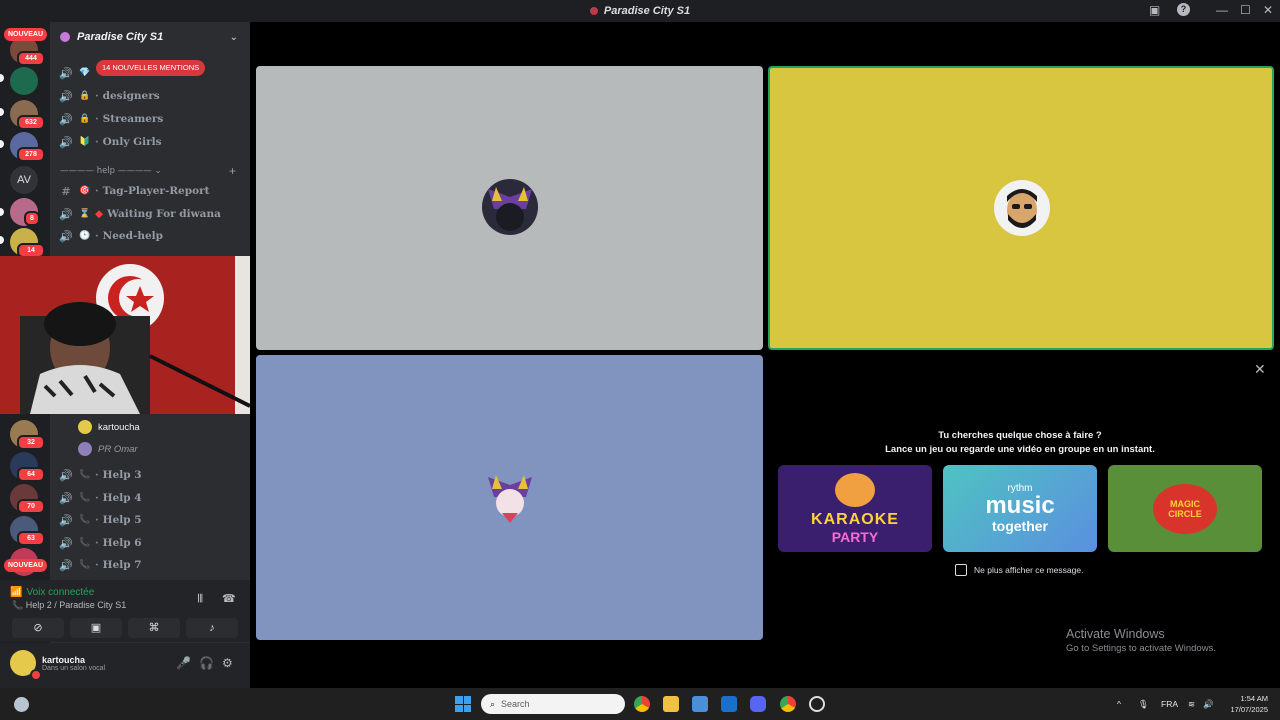  Describe the element at coordinates (65, 37) in the screenshot. I see `server-badge-icon` at that location.